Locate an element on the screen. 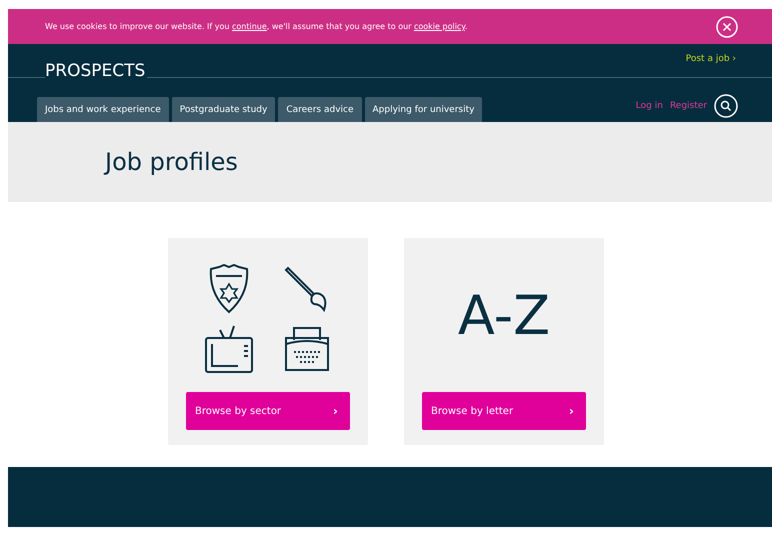  register-link: Register is located at coordinates (688, 106).